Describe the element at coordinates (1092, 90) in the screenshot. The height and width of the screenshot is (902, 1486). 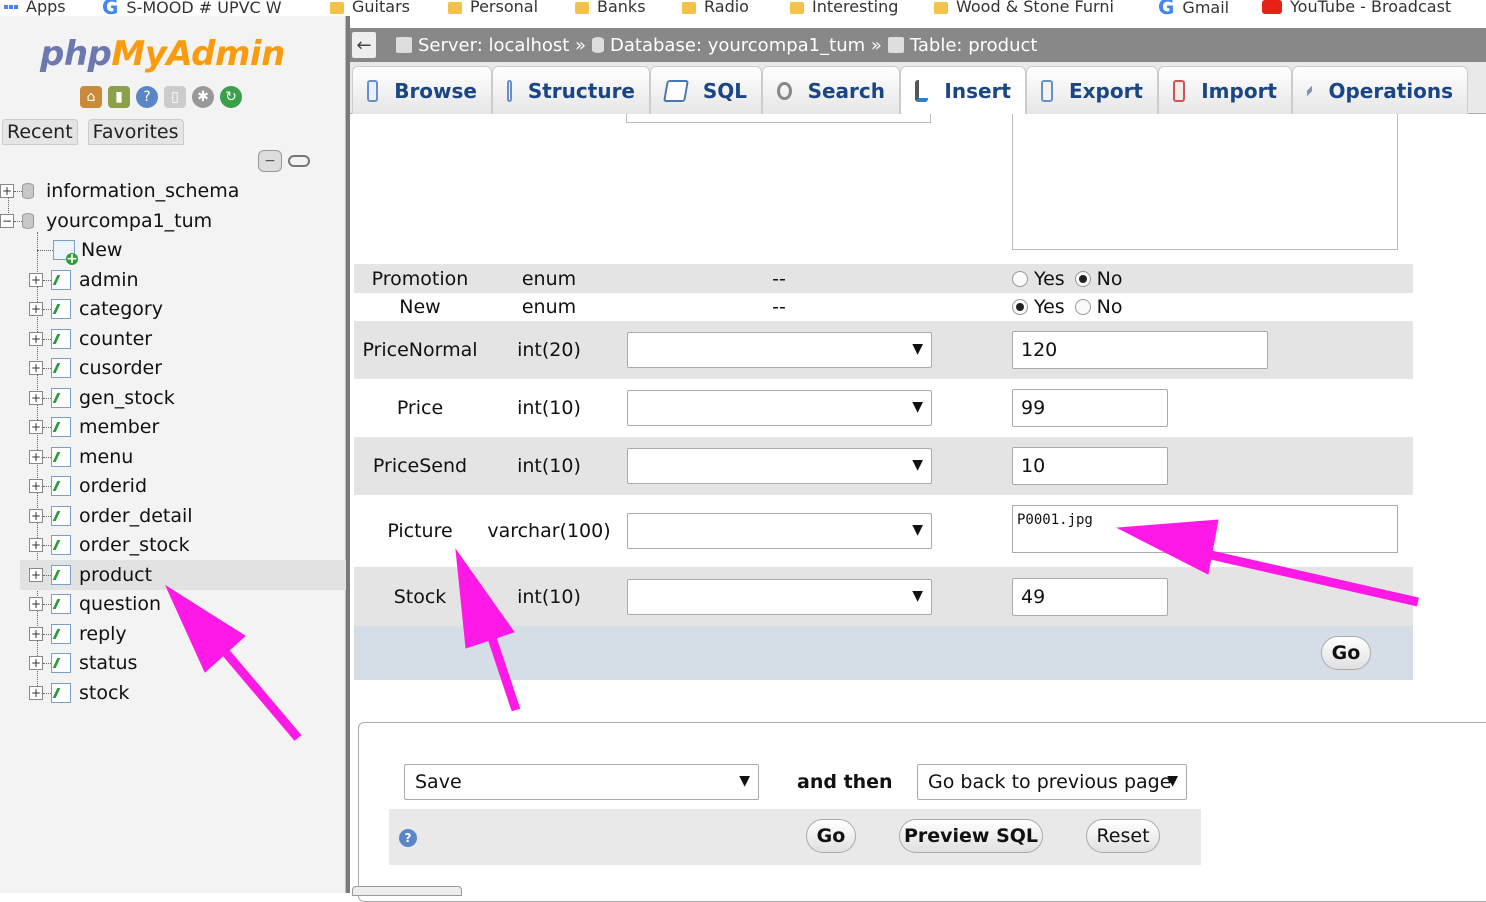
I see `tab-export: Export` at that location.